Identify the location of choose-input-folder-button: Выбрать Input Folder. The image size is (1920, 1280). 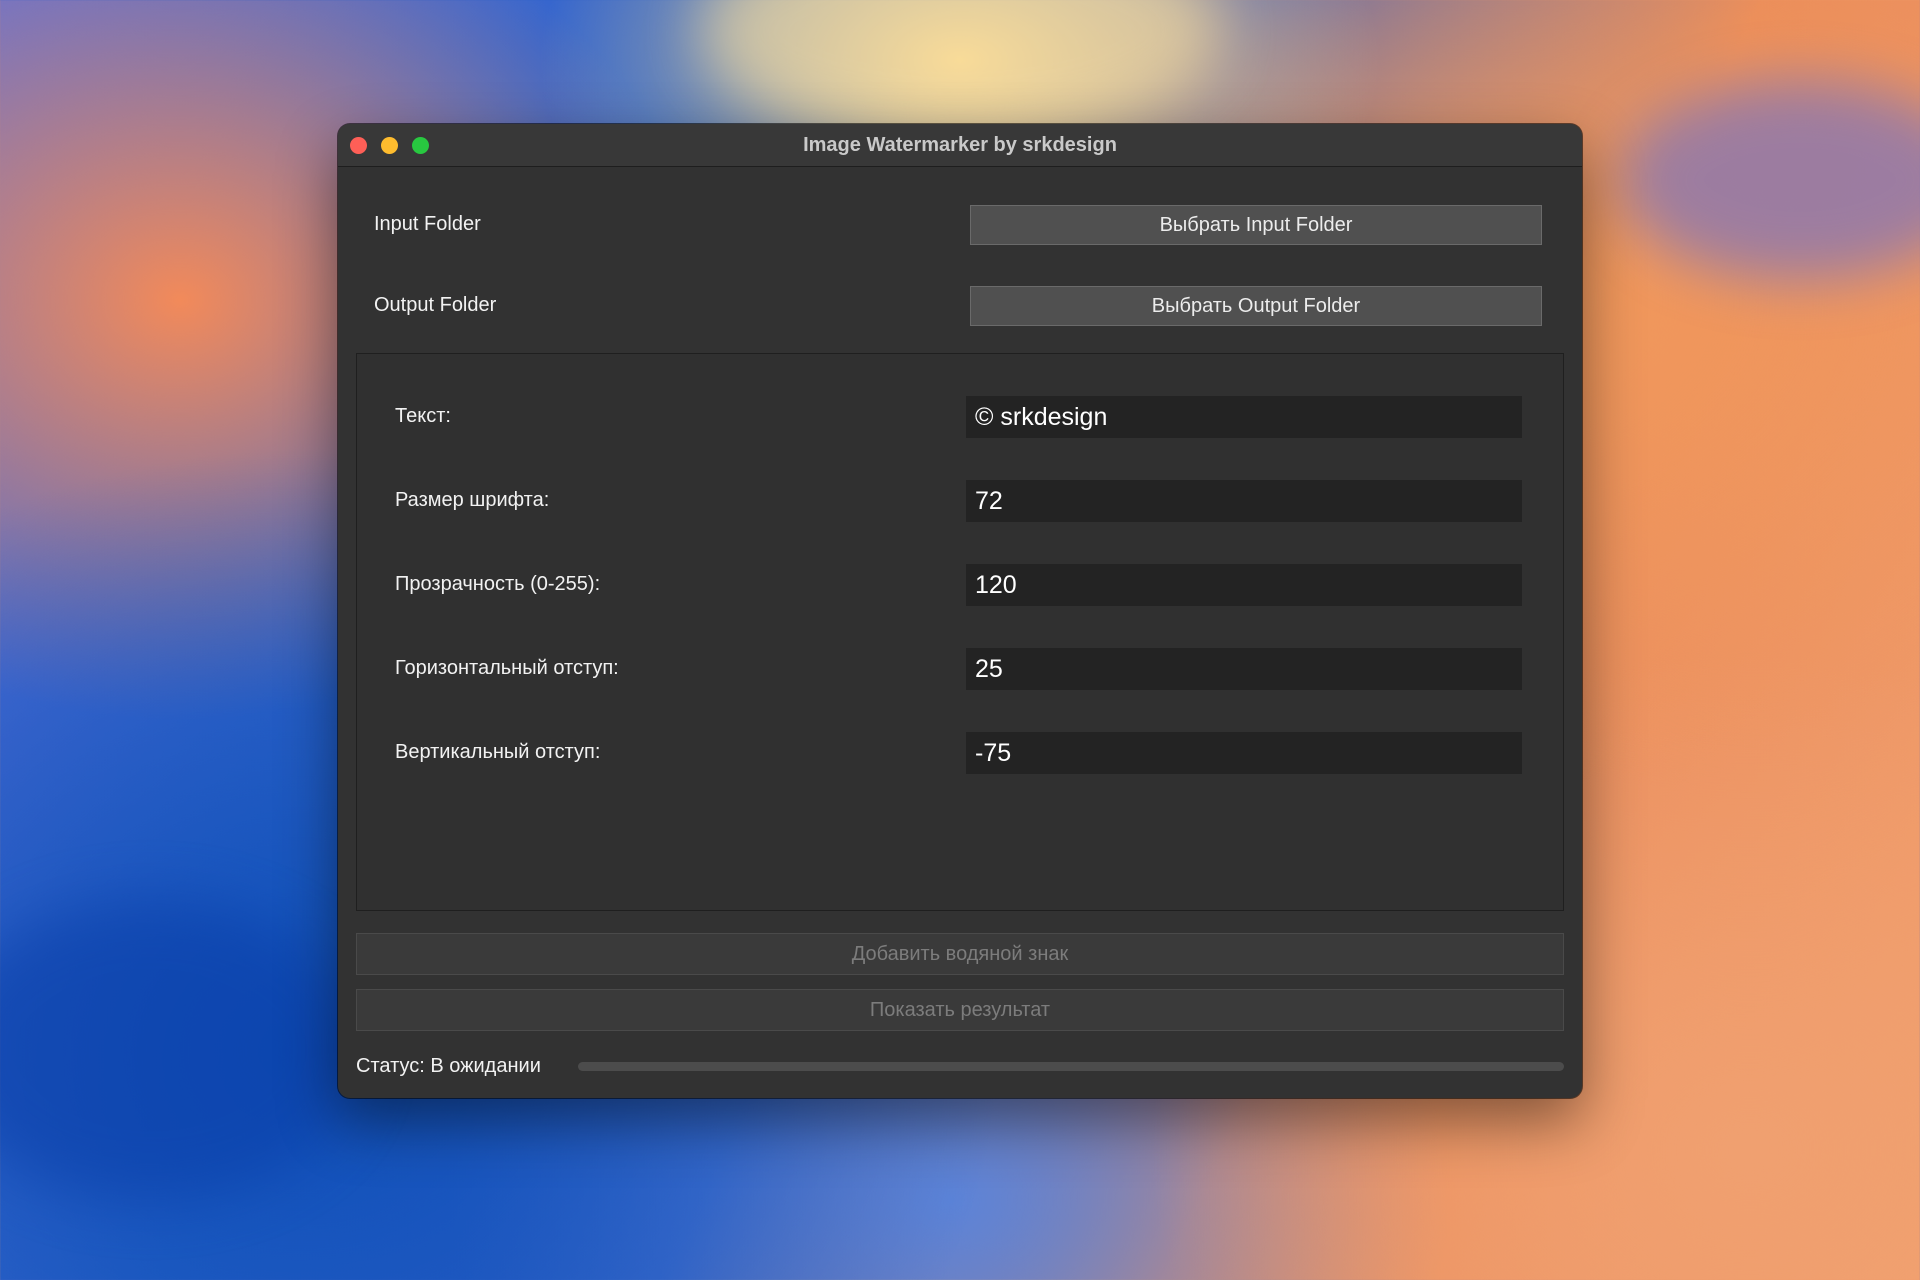
(1256, 225).